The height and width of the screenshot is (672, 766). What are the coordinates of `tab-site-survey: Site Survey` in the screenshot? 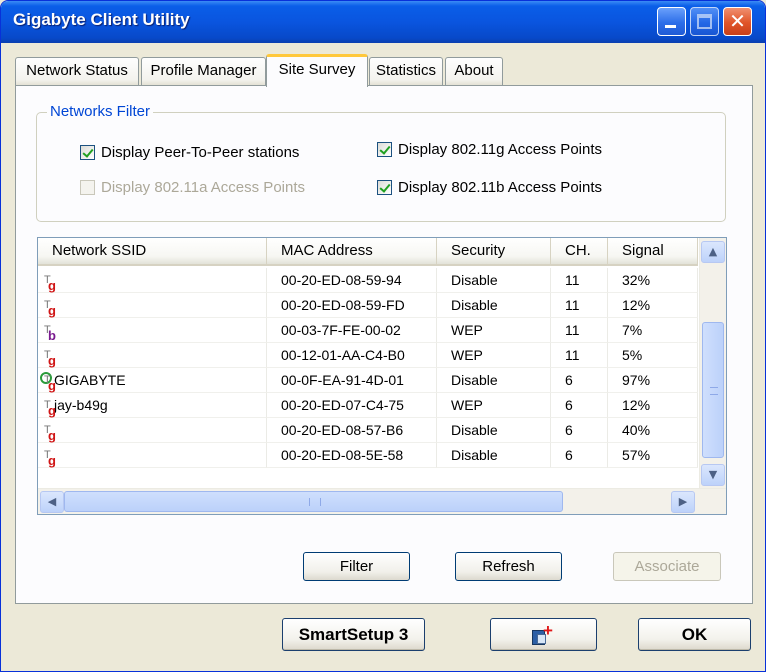 It's located at (317, 70).